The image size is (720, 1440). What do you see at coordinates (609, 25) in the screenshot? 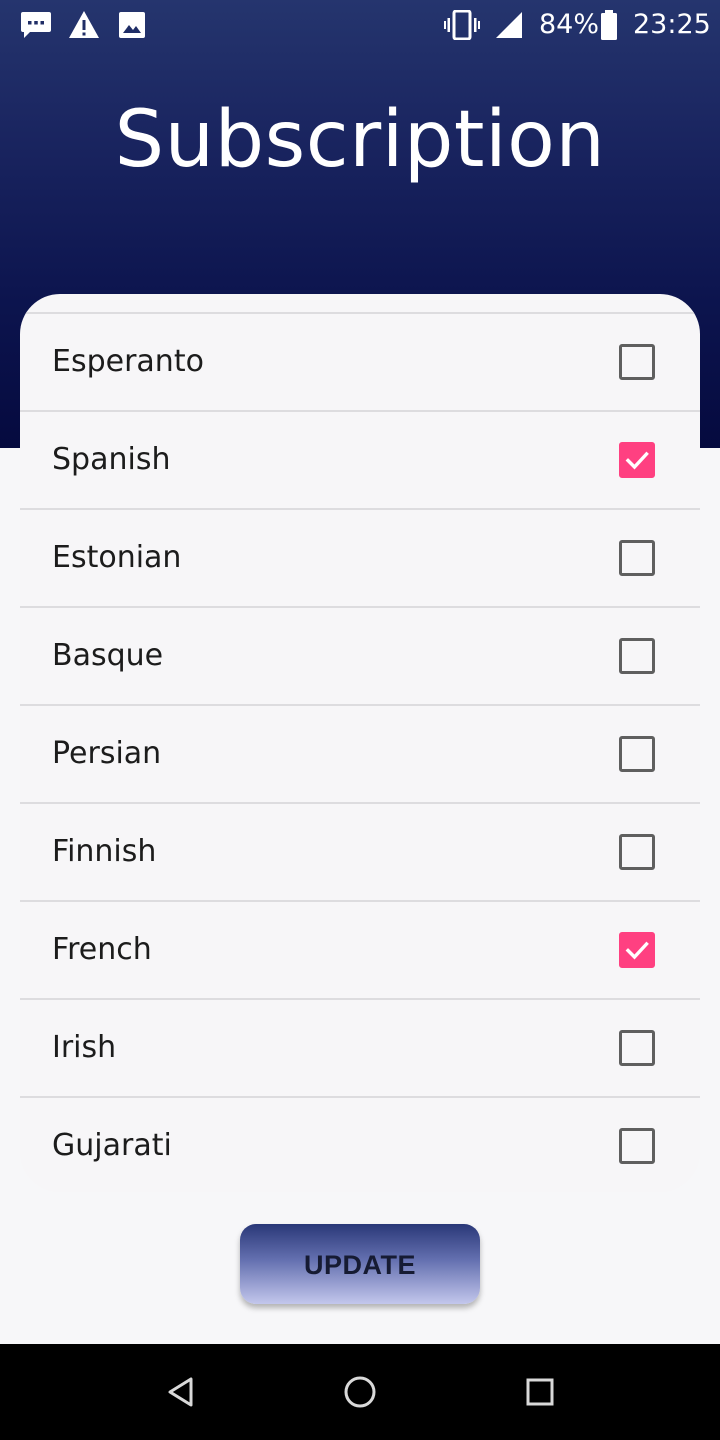
I see `battery-icon` at bounding box center [609, 25].